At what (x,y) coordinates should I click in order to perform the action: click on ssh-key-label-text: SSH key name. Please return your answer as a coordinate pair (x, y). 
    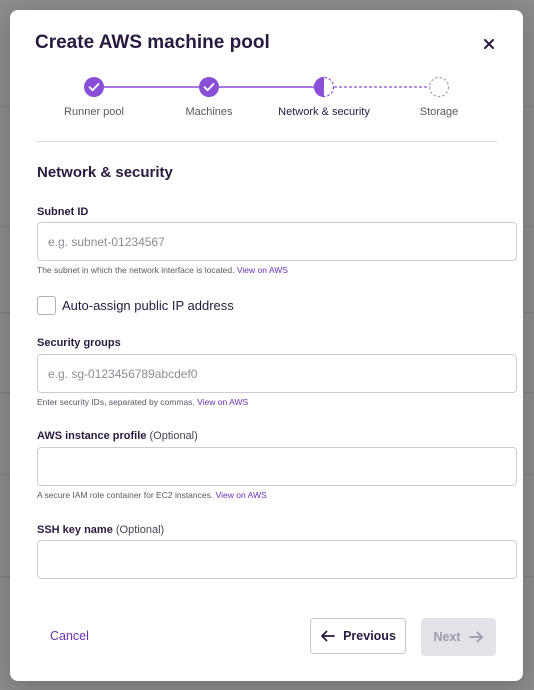
    Looking at the image, I should click on (75, 530).